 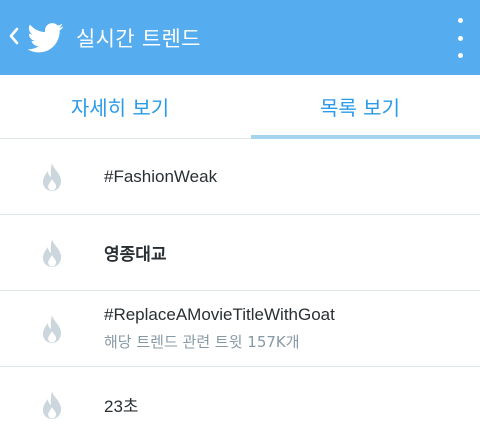 I want to click on trend-name: 23초, so click(x=121, y=406).